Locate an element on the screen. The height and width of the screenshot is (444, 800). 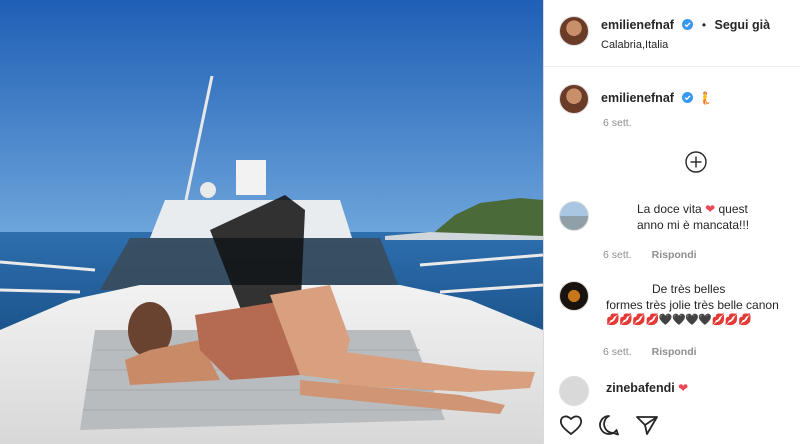
comment-text: anno mi è mancata!!! is located at coordinates (693, 225).